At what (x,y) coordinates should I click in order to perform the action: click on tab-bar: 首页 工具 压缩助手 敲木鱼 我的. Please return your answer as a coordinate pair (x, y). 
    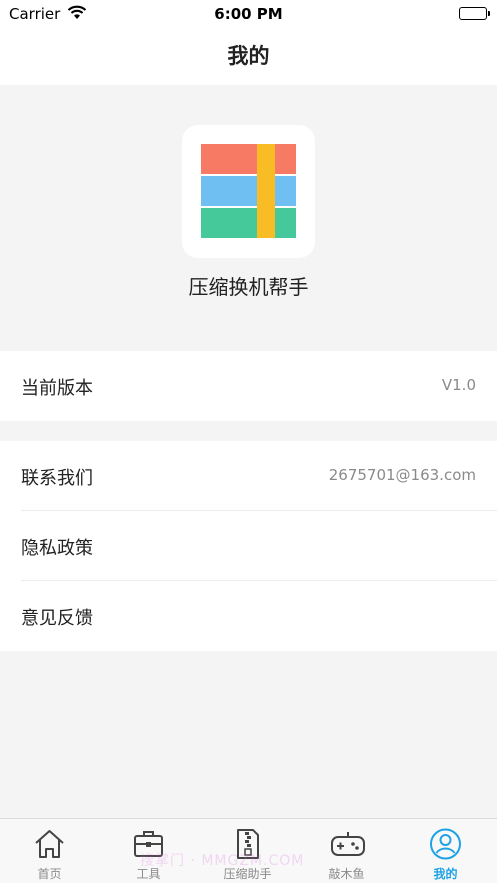
    Looking at the image, I should click on (248, 850).